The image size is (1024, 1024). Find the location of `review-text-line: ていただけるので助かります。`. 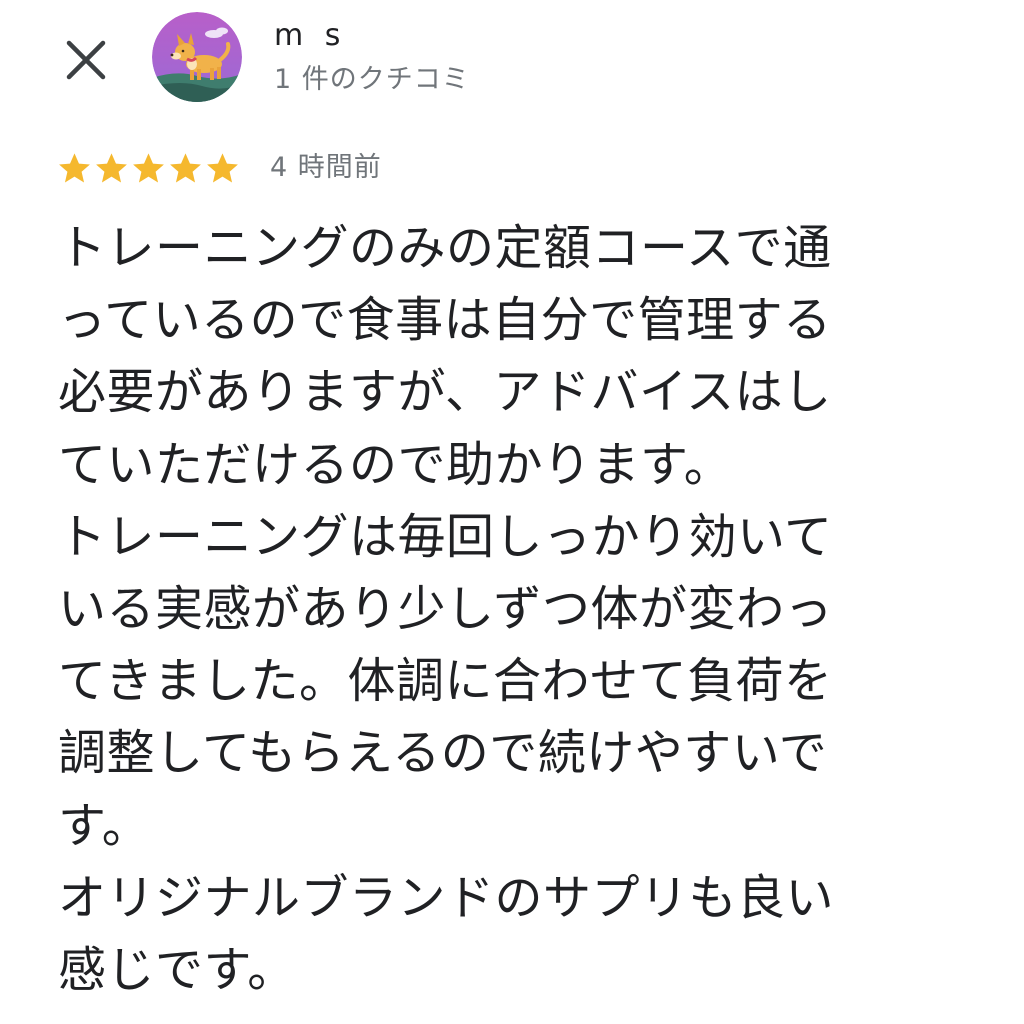

review-text-line: ていただけるので助かります。 is located at coordinates (395, 464).